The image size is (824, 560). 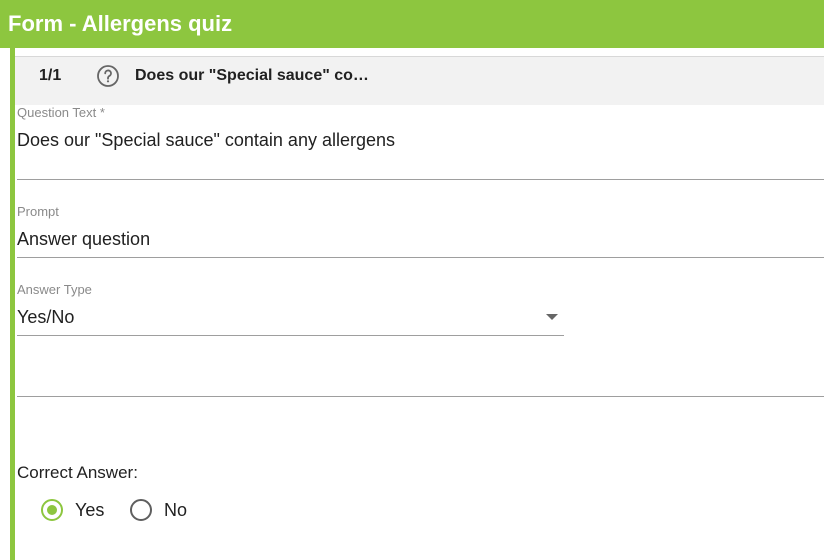 I want to click on empty-field-underline, so click(x=420, y=396).